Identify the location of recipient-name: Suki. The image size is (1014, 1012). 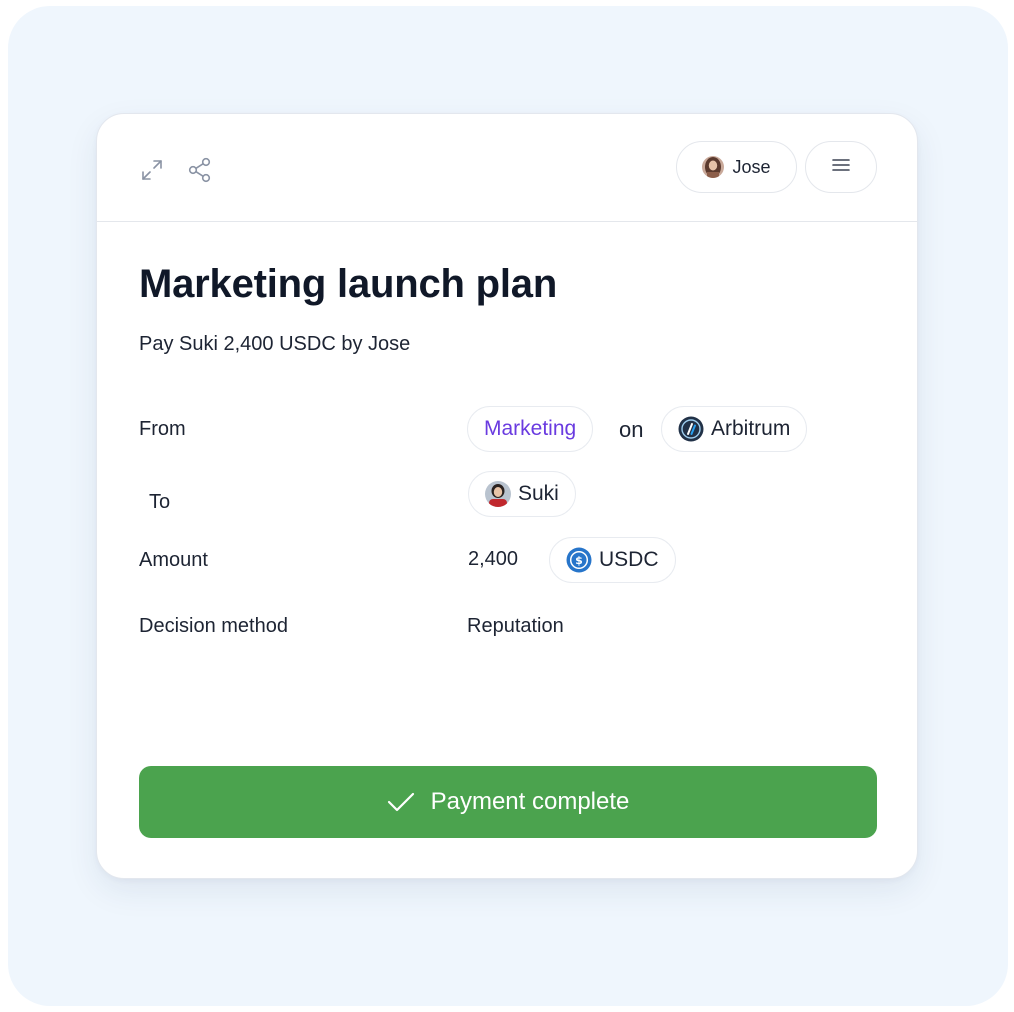
(538, 493).